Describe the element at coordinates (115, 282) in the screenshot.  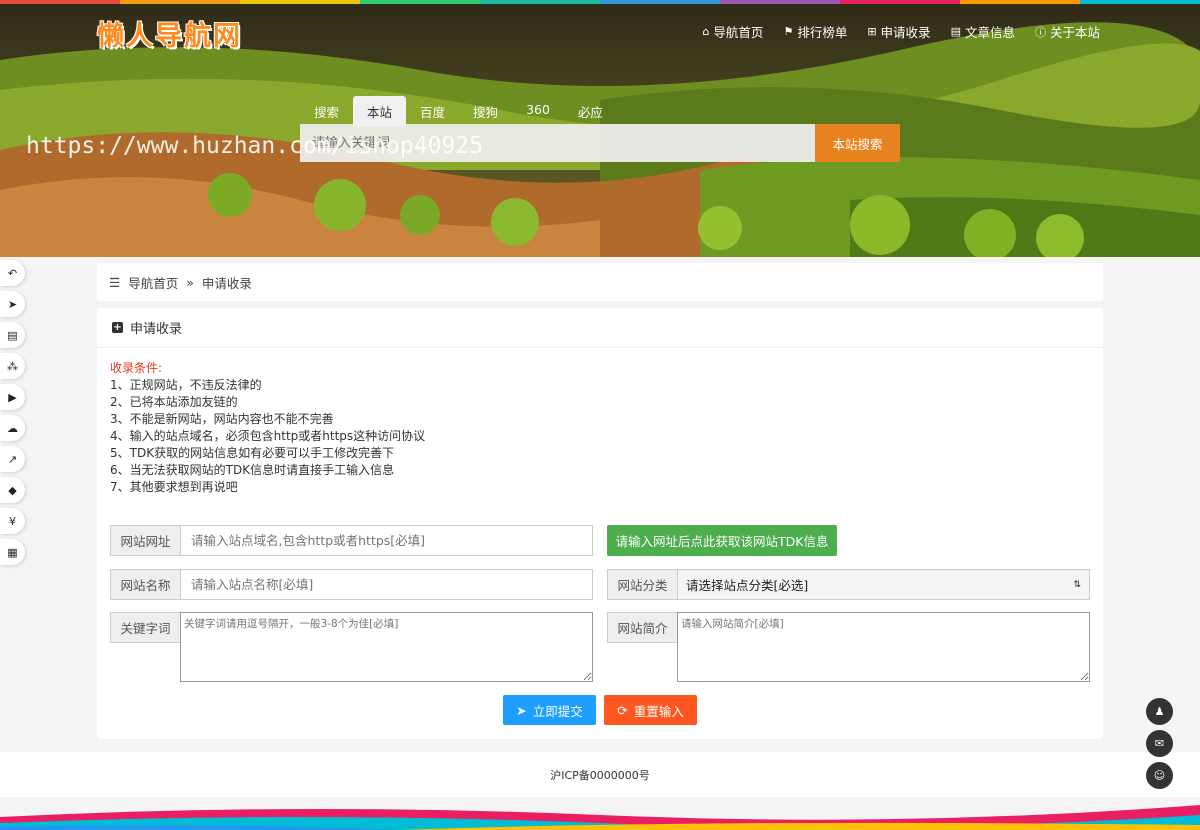
I see `sliders-icon: ☰` at that location.